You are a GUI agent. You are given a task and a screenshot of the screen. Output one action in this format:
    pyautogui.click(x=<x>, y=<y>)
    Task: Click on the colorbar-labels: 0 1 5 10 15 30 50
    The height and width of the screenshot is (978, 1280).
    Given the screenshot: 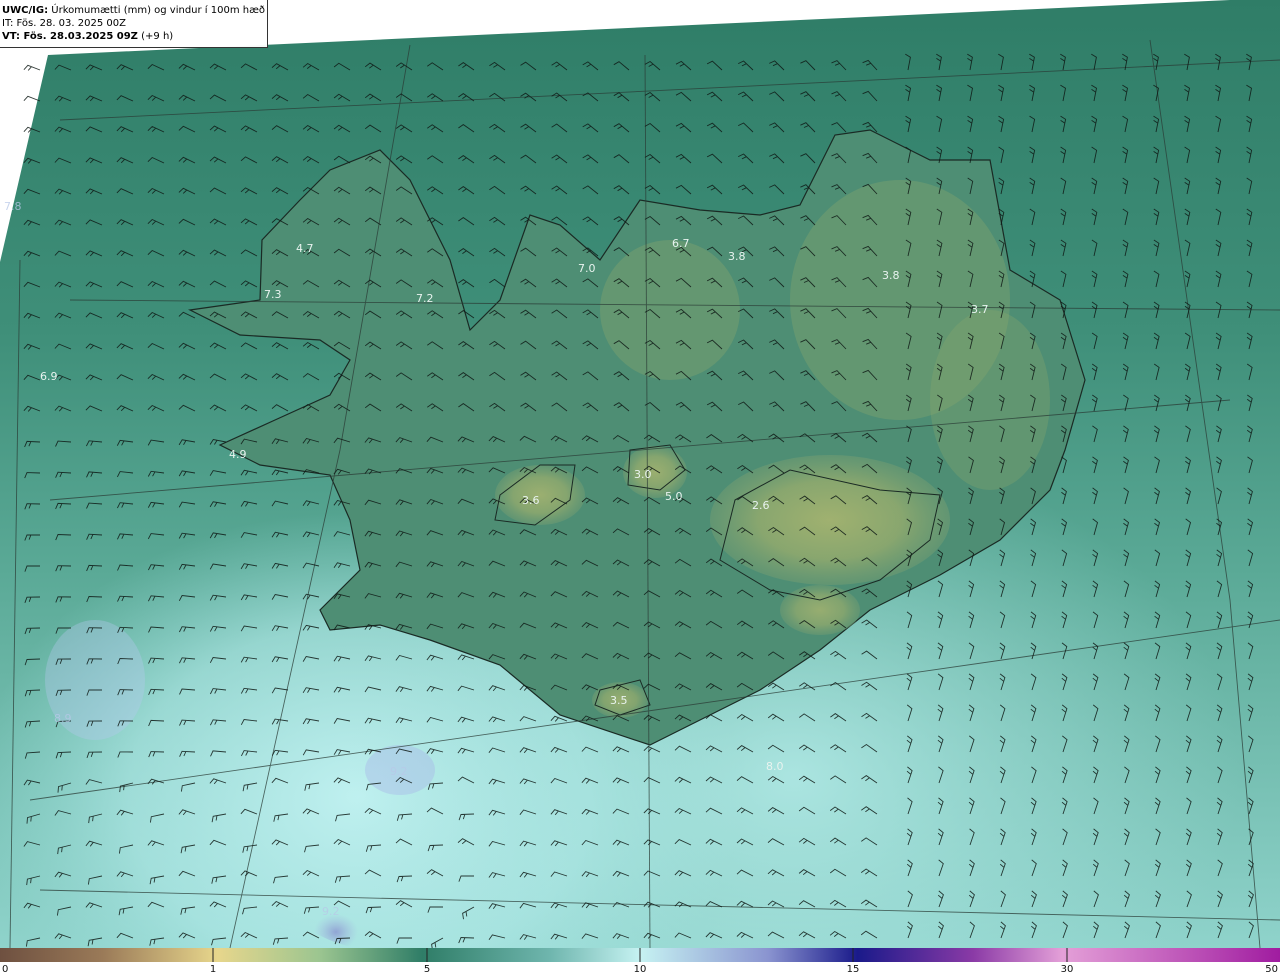 What is the action you would take?
    pyautogui.click(x=640, y=970)
    